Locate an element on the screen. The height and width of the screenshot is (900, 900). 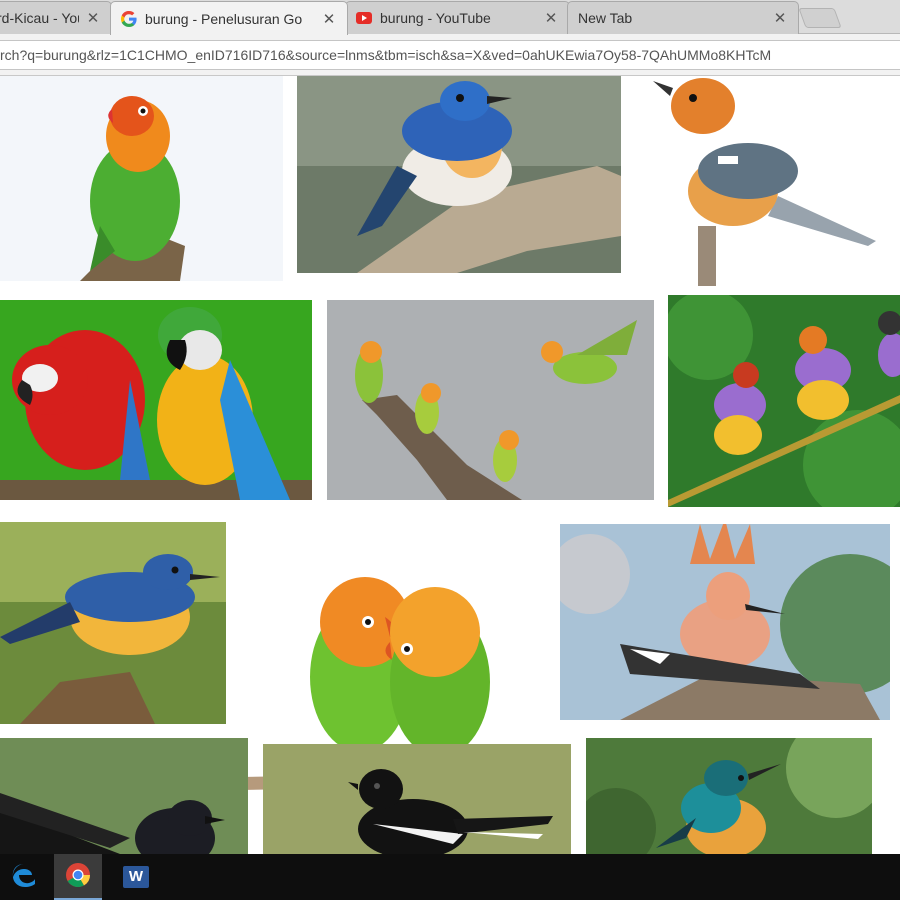
taskbar-word: W is located at coordinates (136, 877).